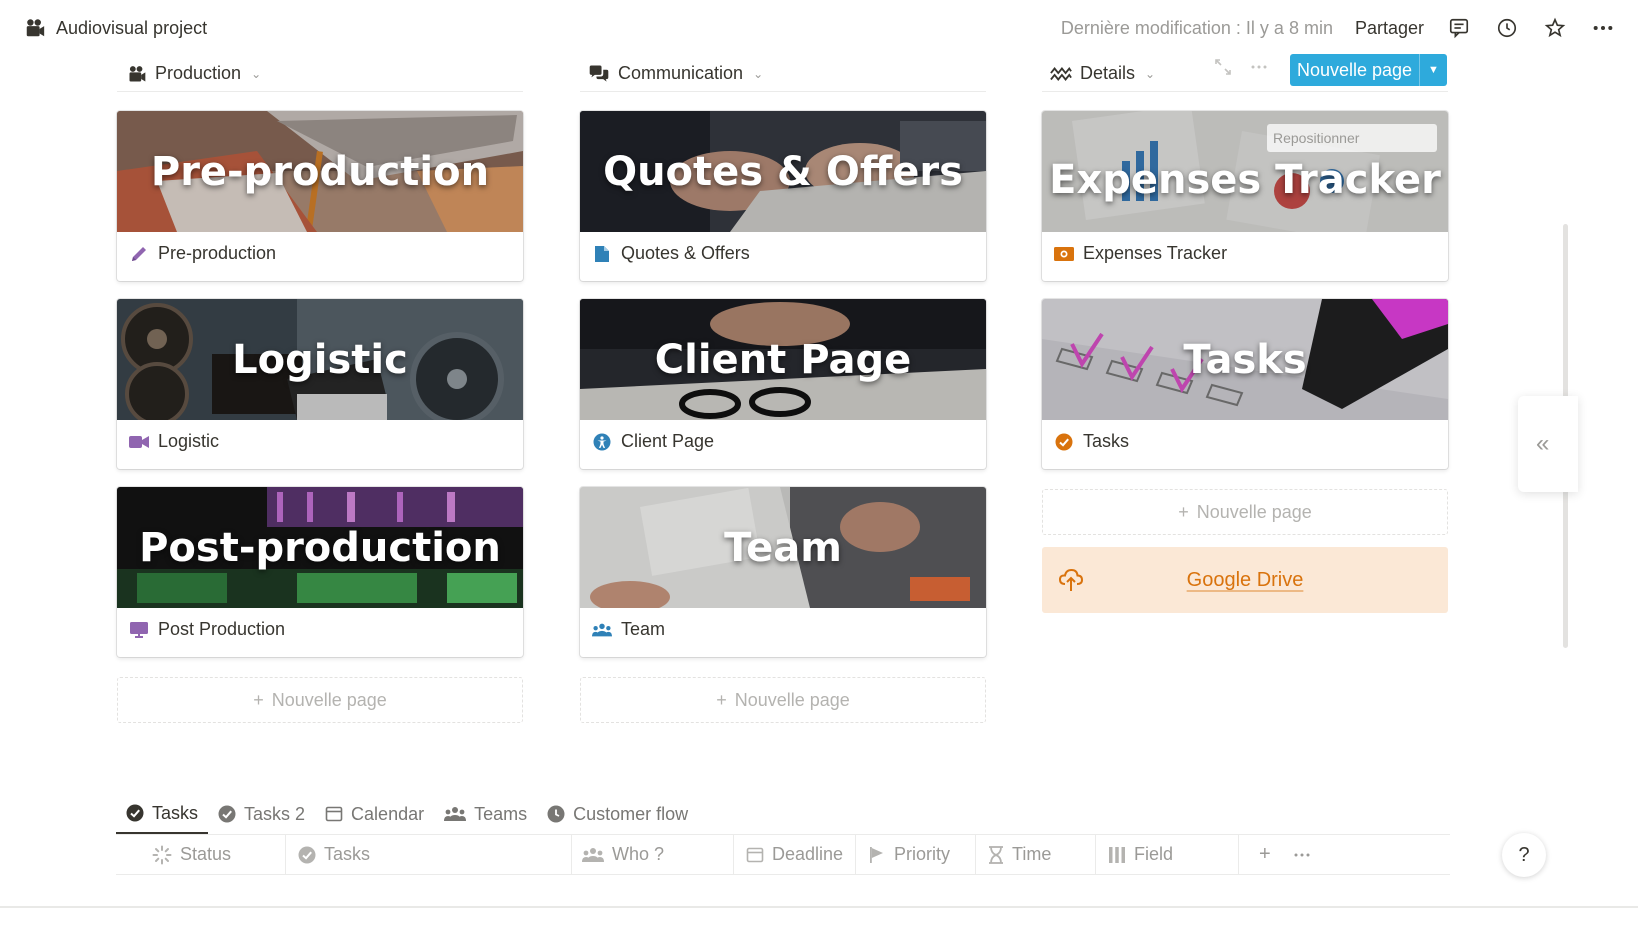  I want to click on cover-title: Team, so click(783, 547).